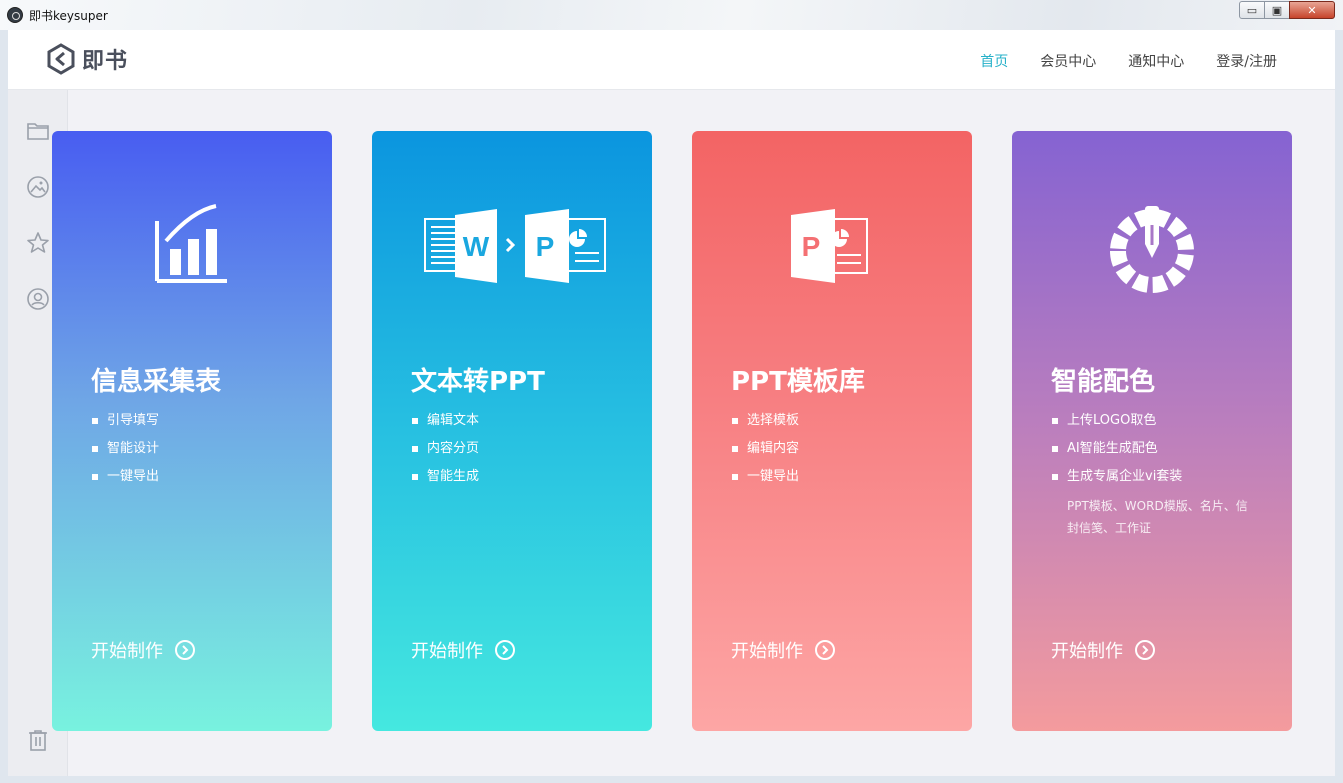 This screenshot has height=783, width=1343. What do you see at coordinates (1156, 61) in the screenshot?
I see `nav-notifications: 通知中心` at bounding box center [1156, 61].